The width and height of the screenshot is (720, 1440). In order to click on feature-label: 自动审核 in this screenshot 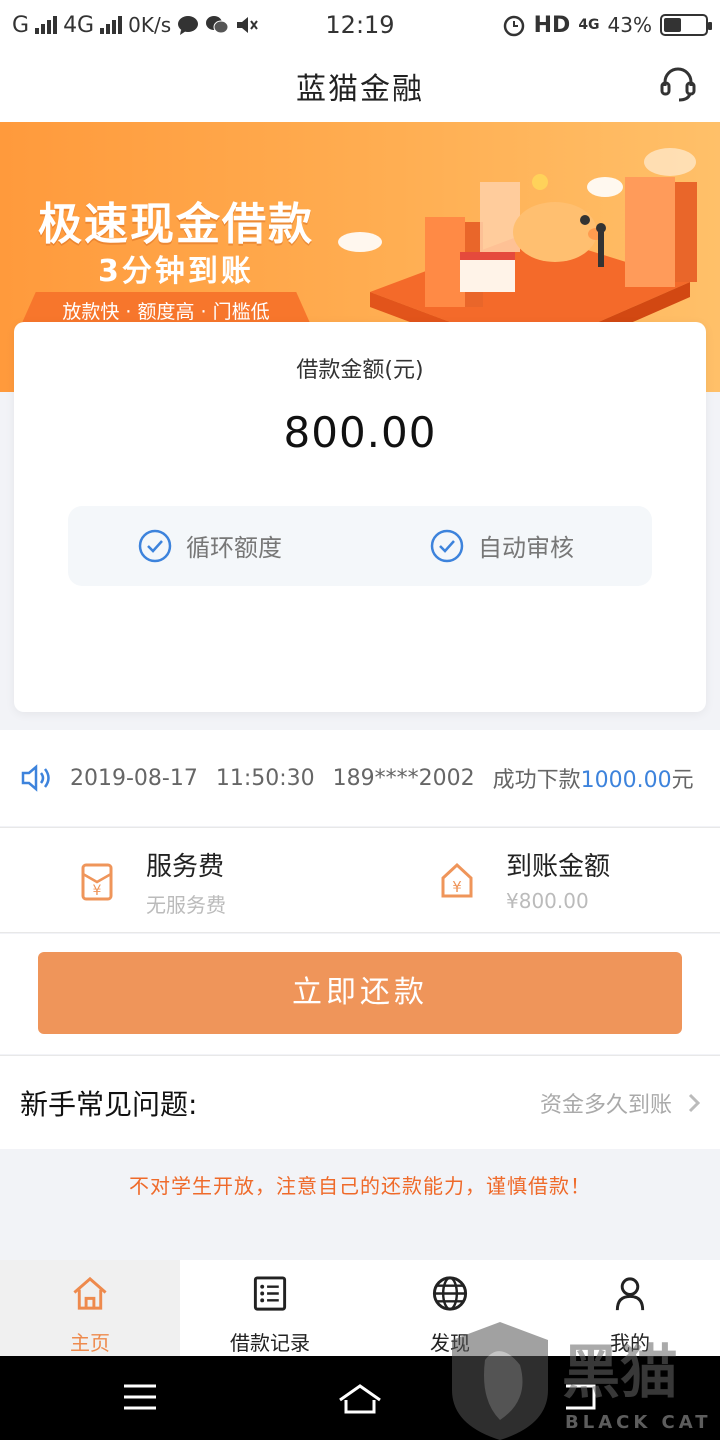, I will do `click(526, 548)`.